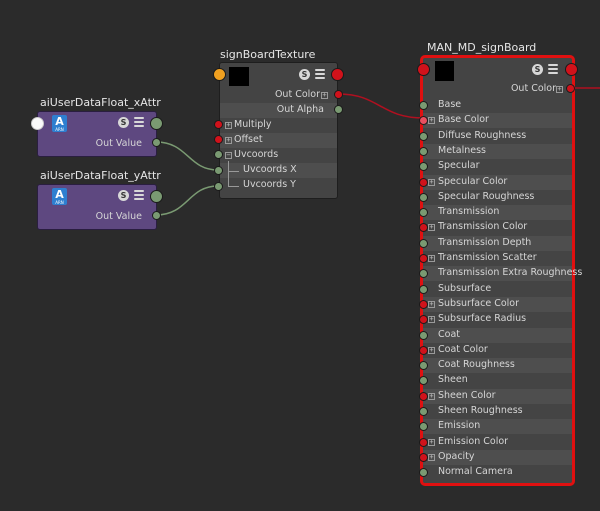 The image size is (600, 511). I want to click on material-input-port, so click(423, 69).